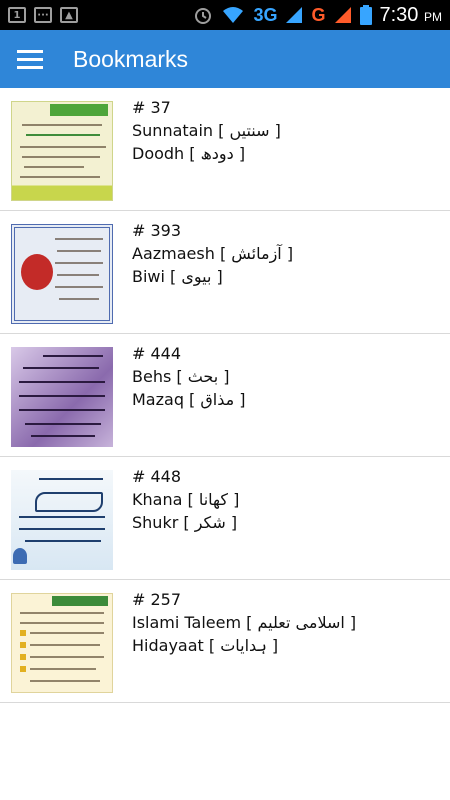 The height and width of the screenshot is (800, 450). I want to click on message-icon: ···, so click(43, 15).